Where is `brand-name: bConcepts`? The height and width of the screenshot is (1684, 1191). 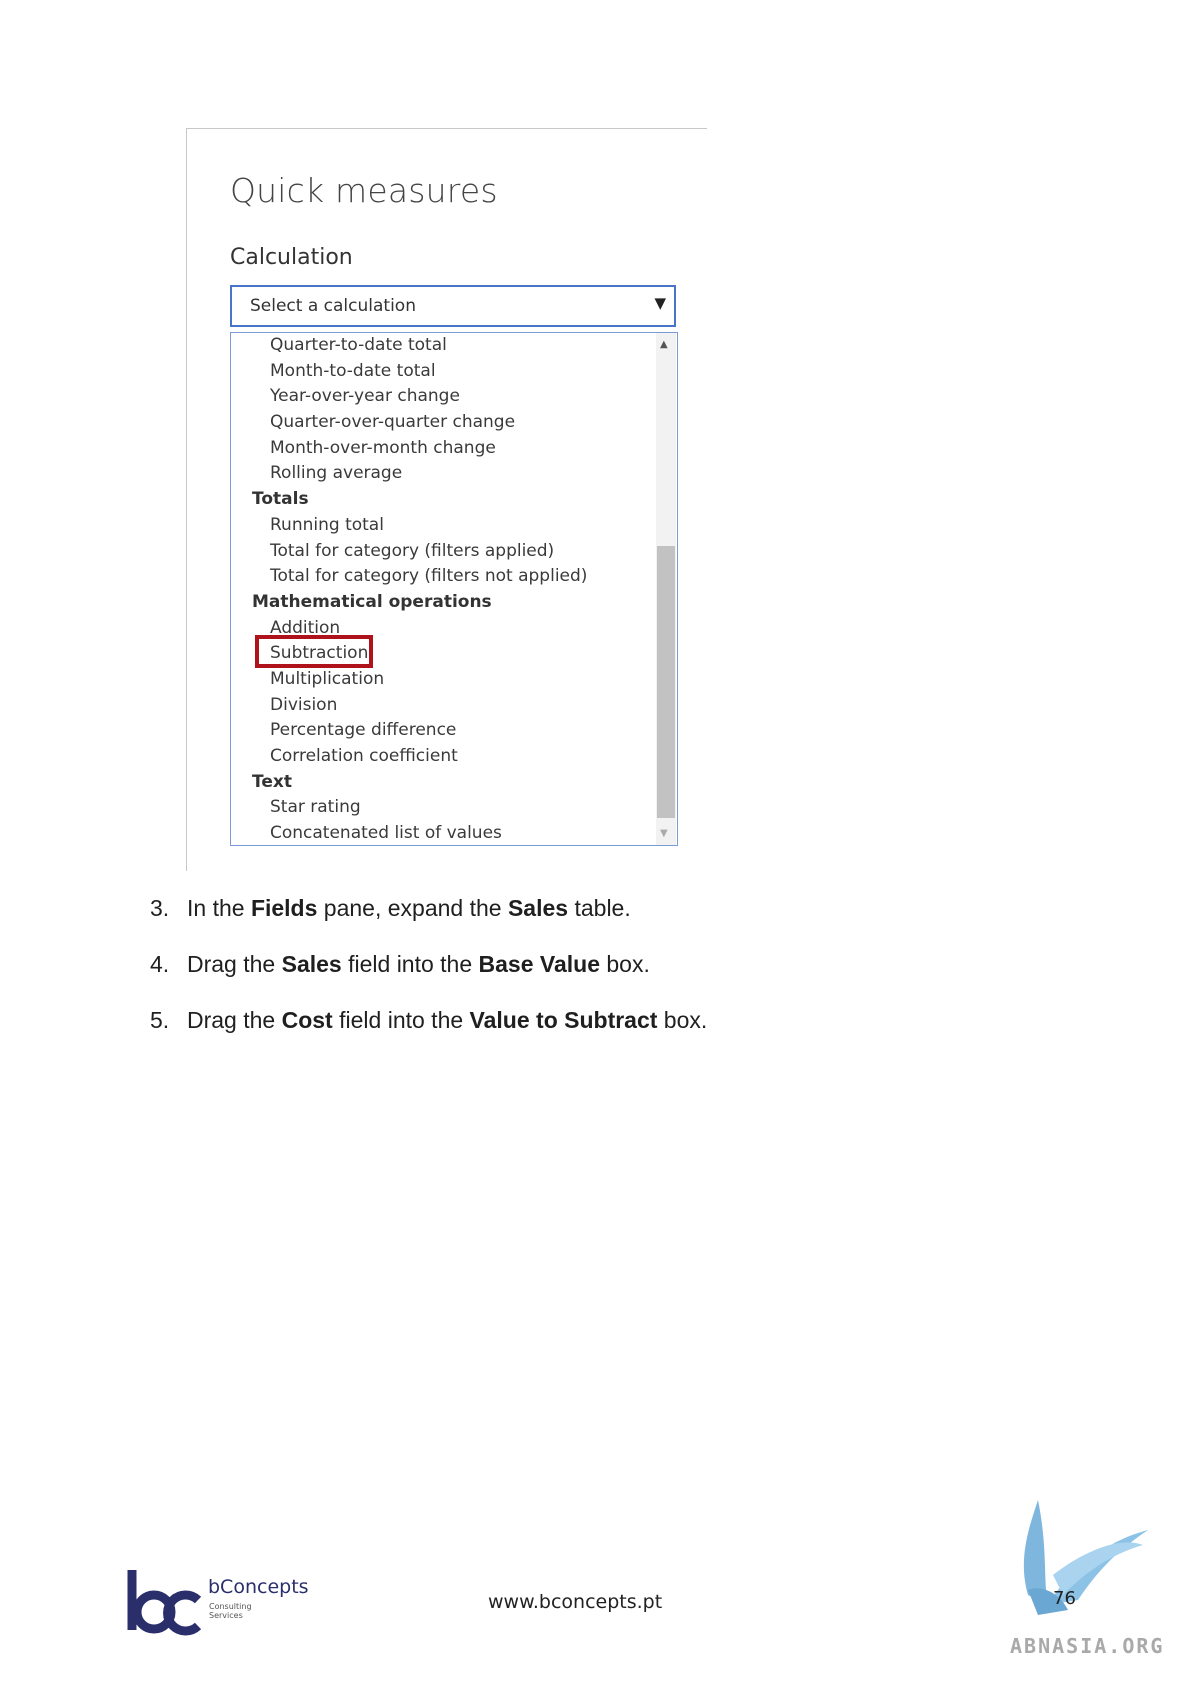 brand-name: bConcepts is located at coordinates (258, 1587).